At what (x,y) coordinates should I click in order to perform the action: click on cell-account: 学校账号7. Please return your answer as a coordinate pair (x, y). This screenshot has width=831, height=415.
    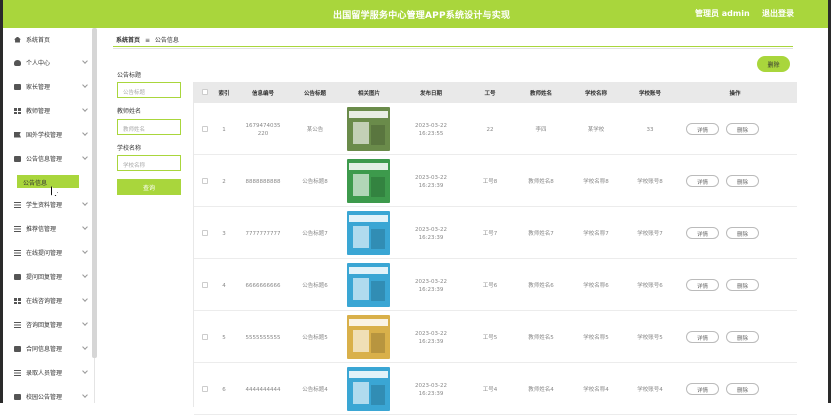
    Looking at the image, I should click on (650, 234).